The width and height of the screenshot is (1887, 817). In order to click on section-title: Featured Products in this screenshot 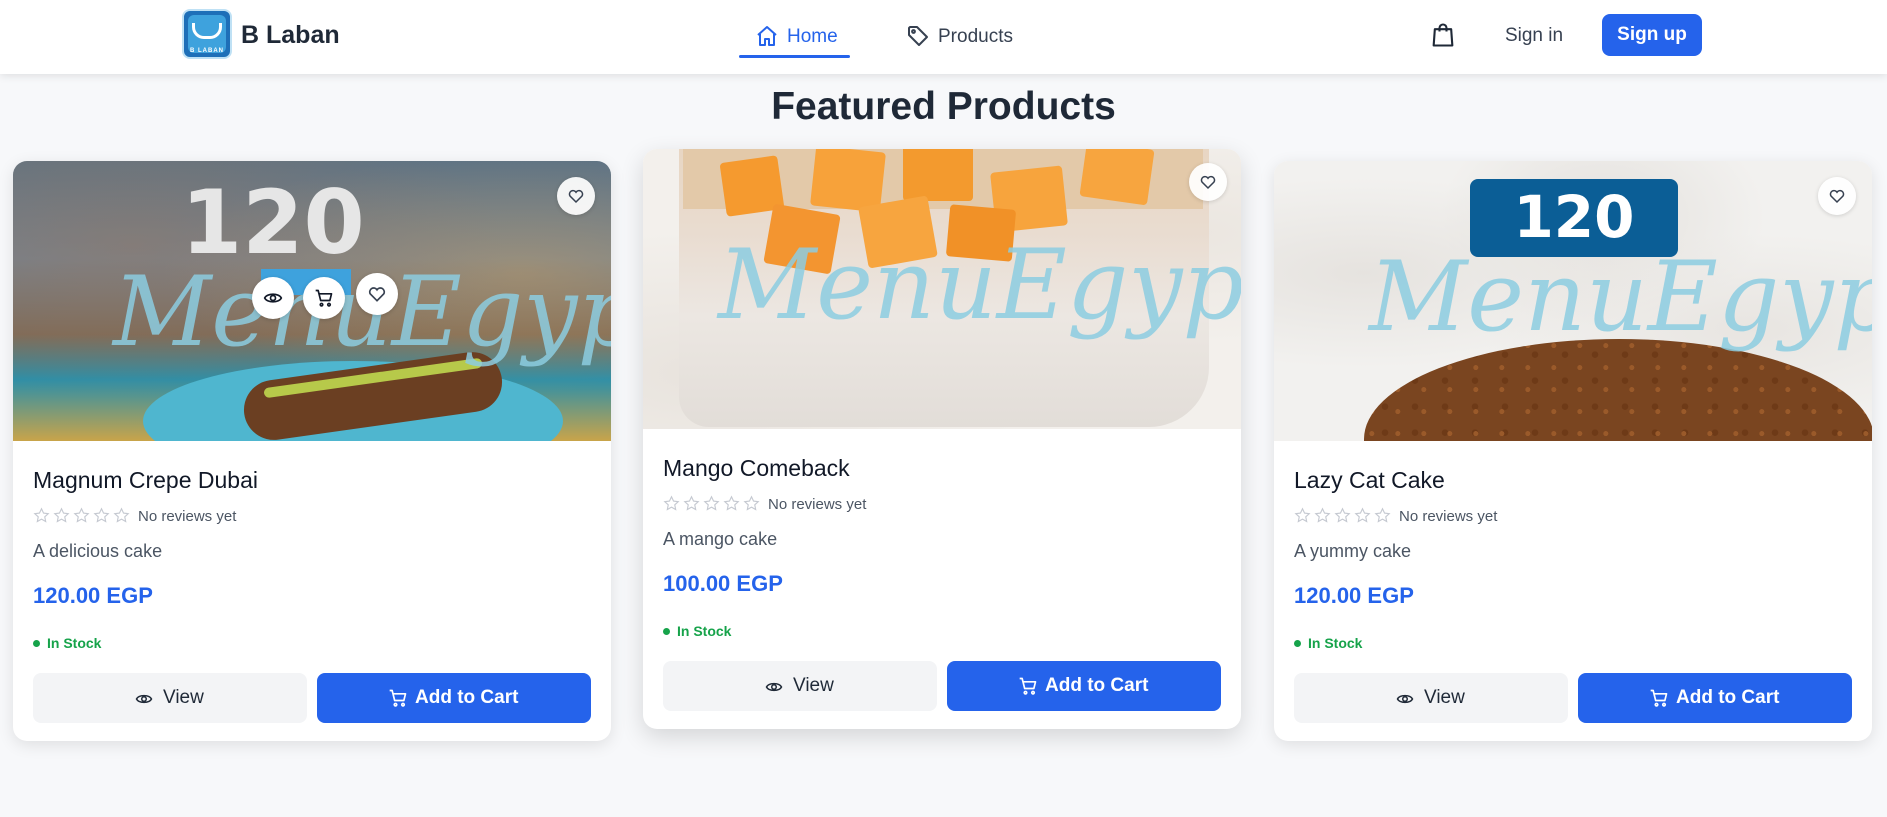, I will do `click(943, 106)`.